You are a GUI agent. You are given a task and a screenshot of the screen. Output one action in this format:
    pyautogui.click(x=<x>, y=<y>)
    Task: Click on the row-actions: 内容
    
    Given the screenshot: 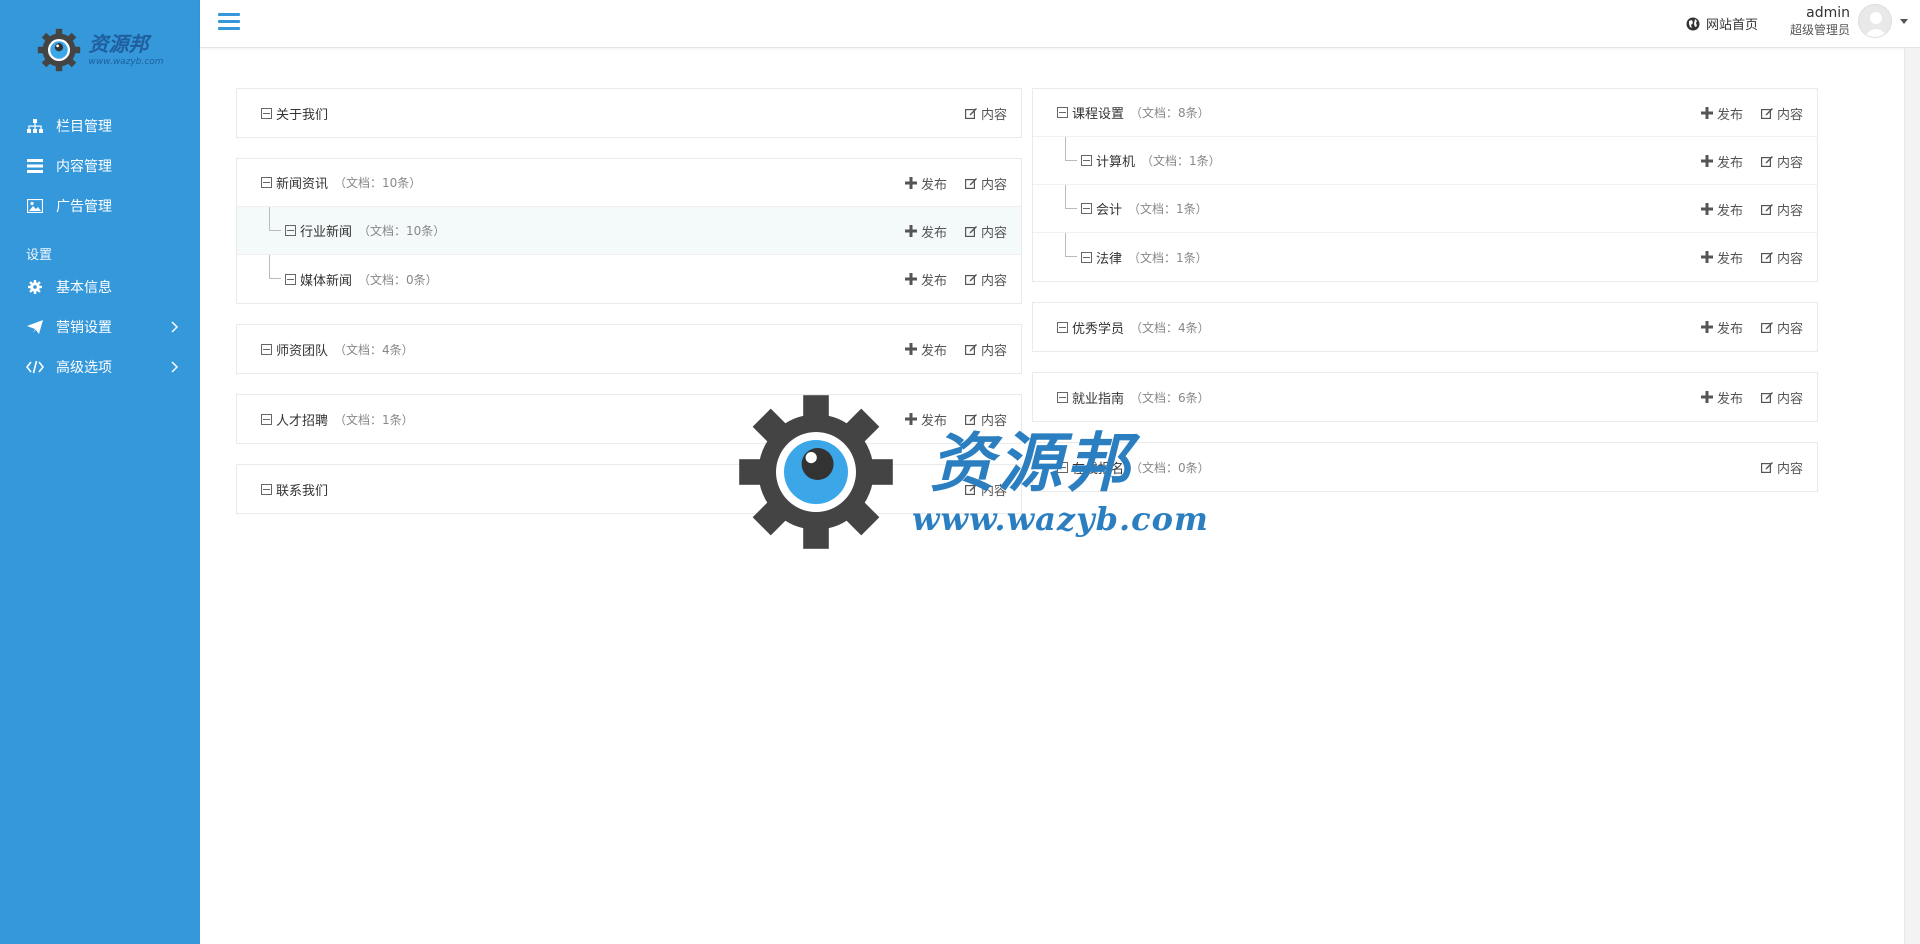 What is the action you would take?
    pyautogui.click(x=985, y=113)
    